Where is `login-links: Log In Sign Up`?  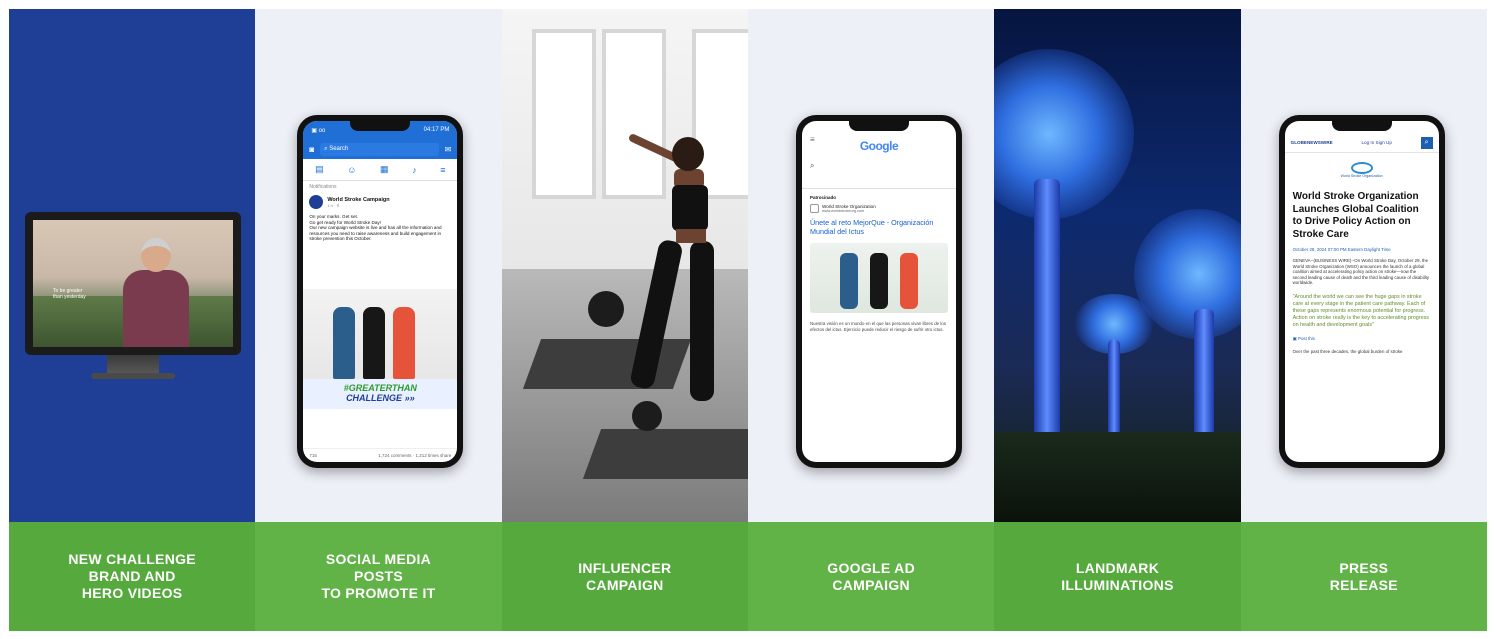
login-links: Log In Sign Up is located at coordinates (1376, 142).